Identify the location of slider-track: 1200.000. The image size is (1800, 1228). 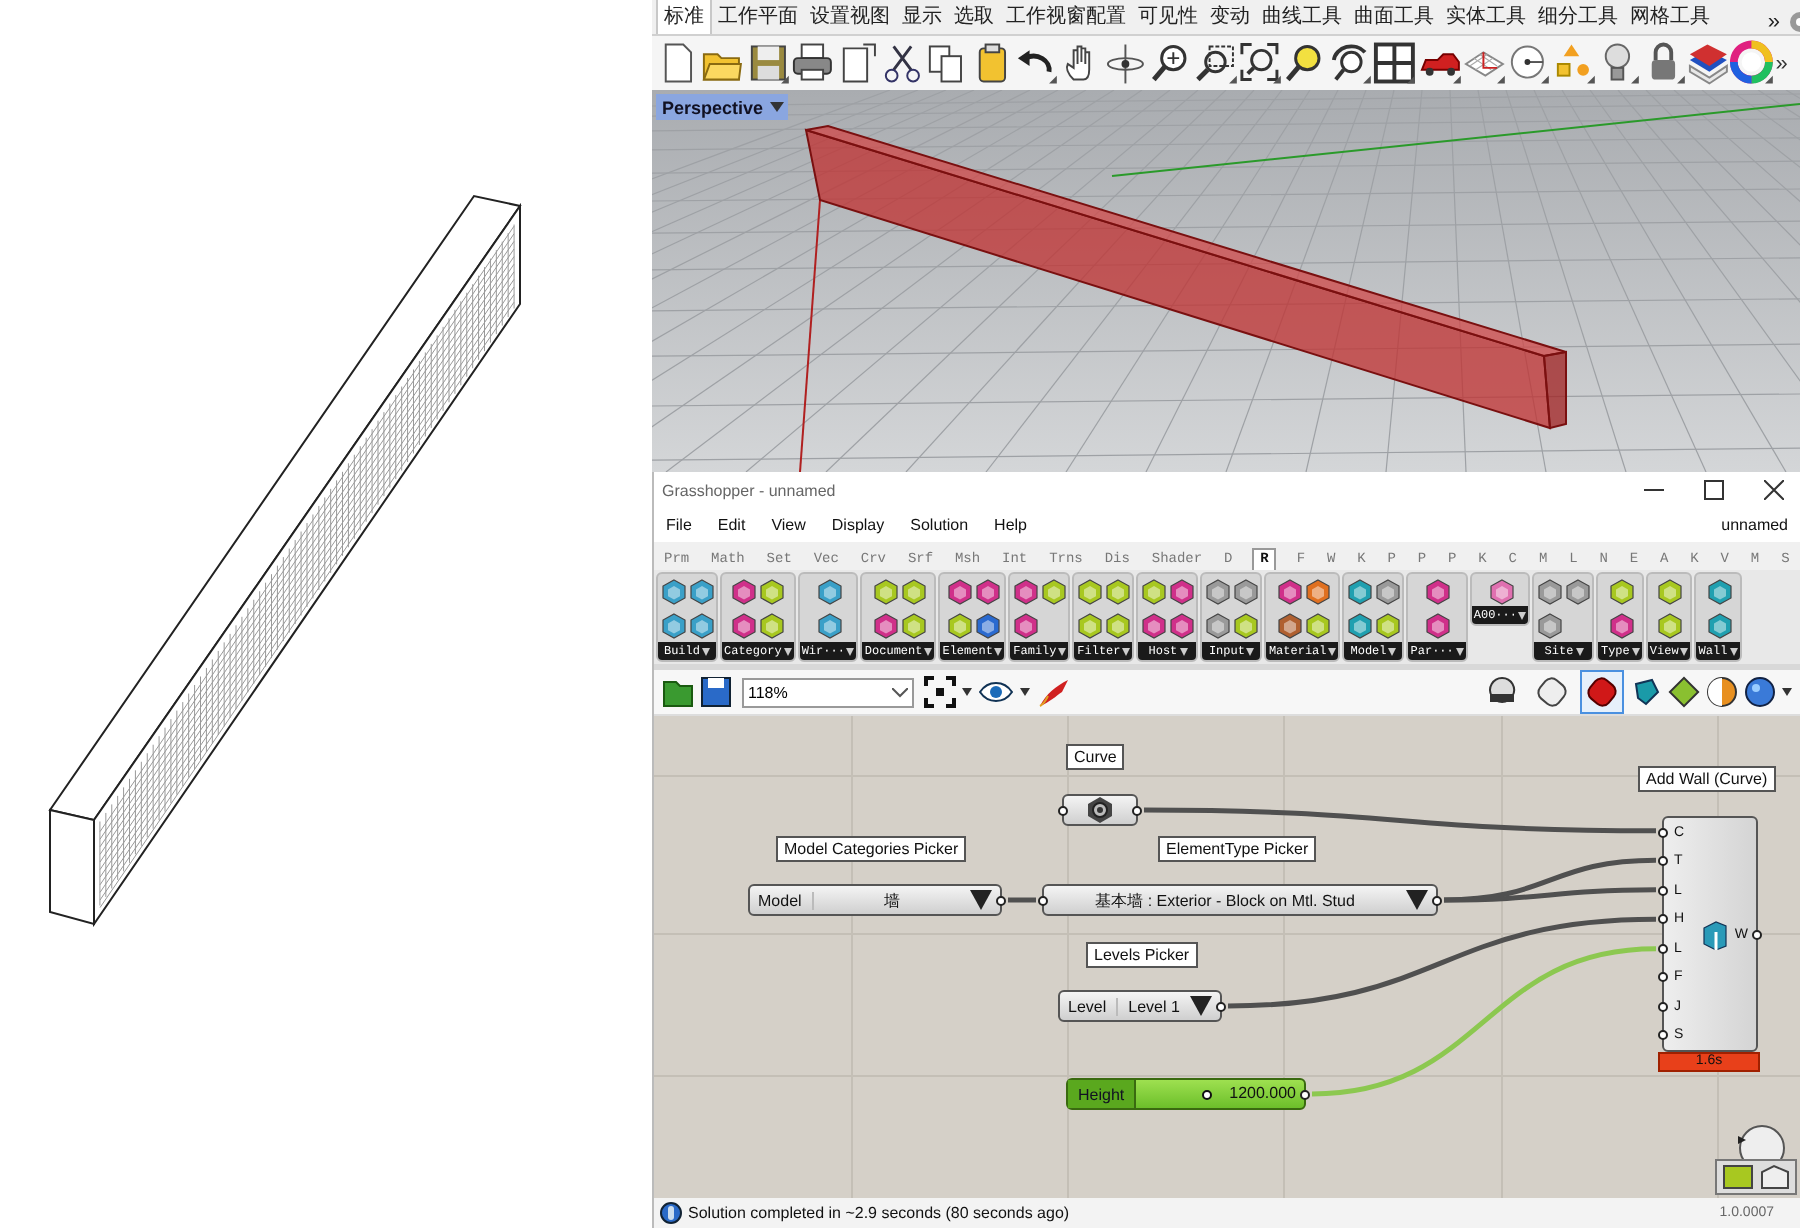
(1220, 1094).